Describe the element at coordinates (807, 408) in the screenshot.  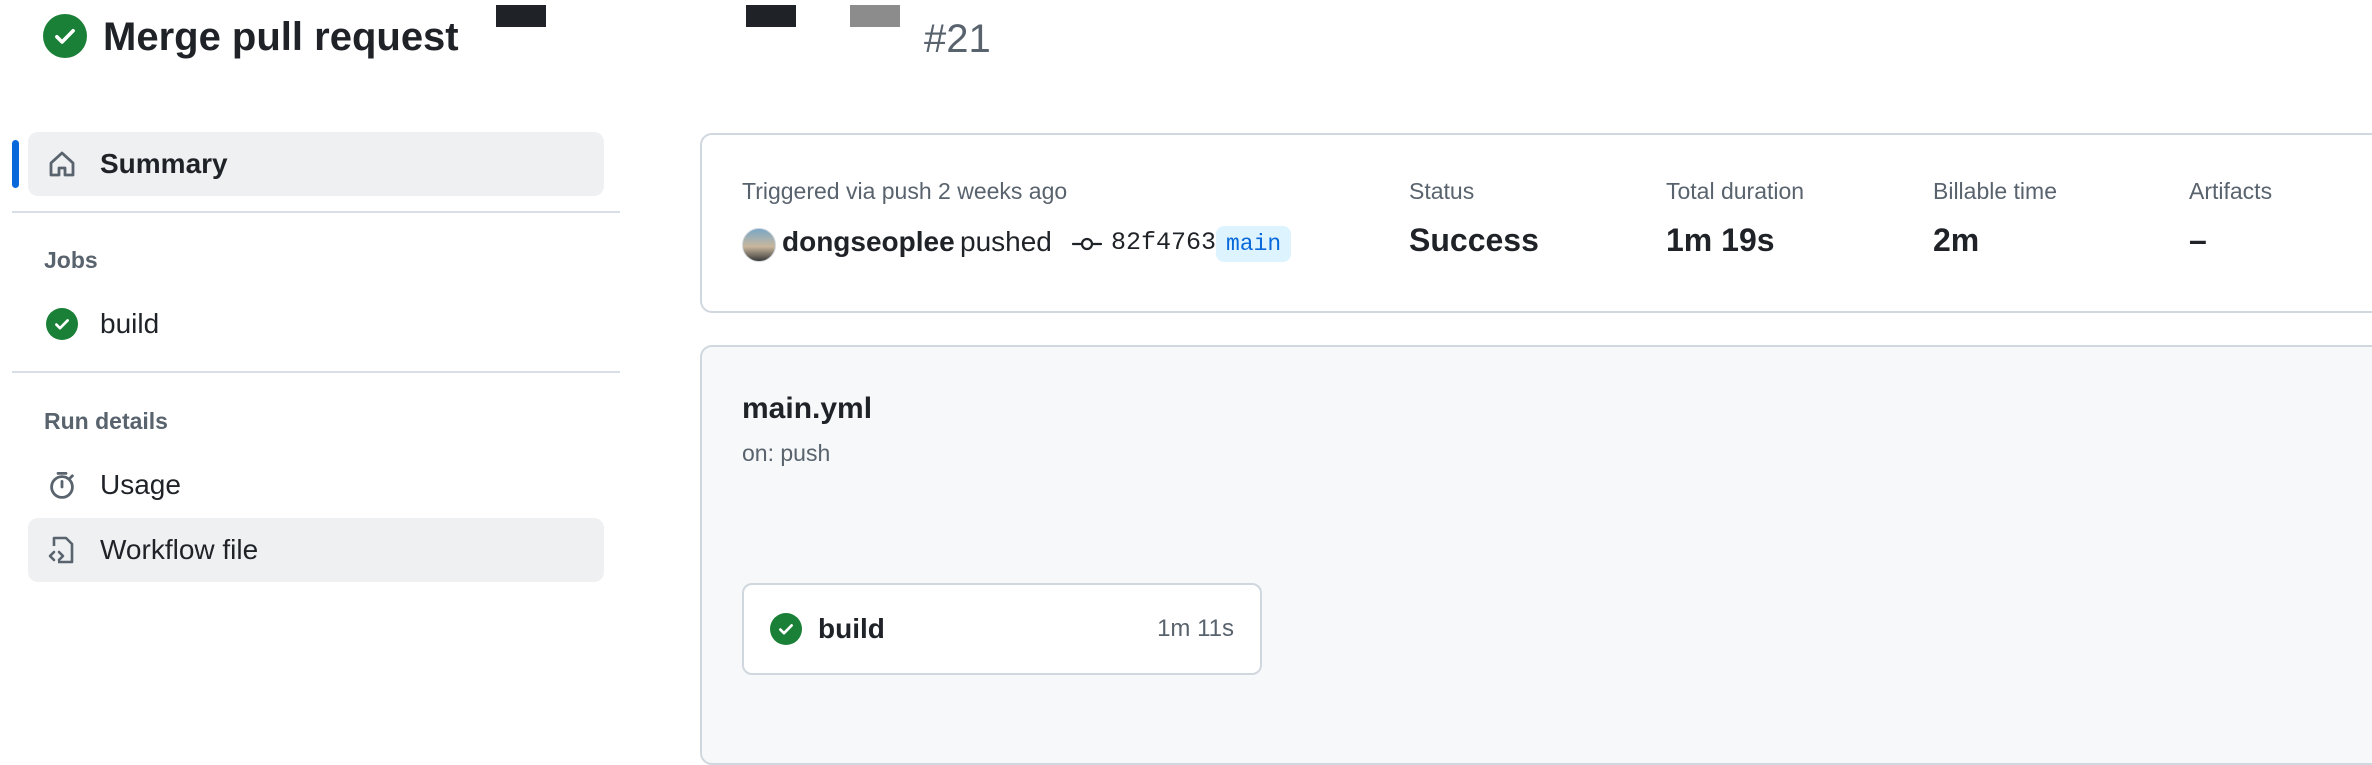
I see `workflow-file-name: main.yml` at that location.